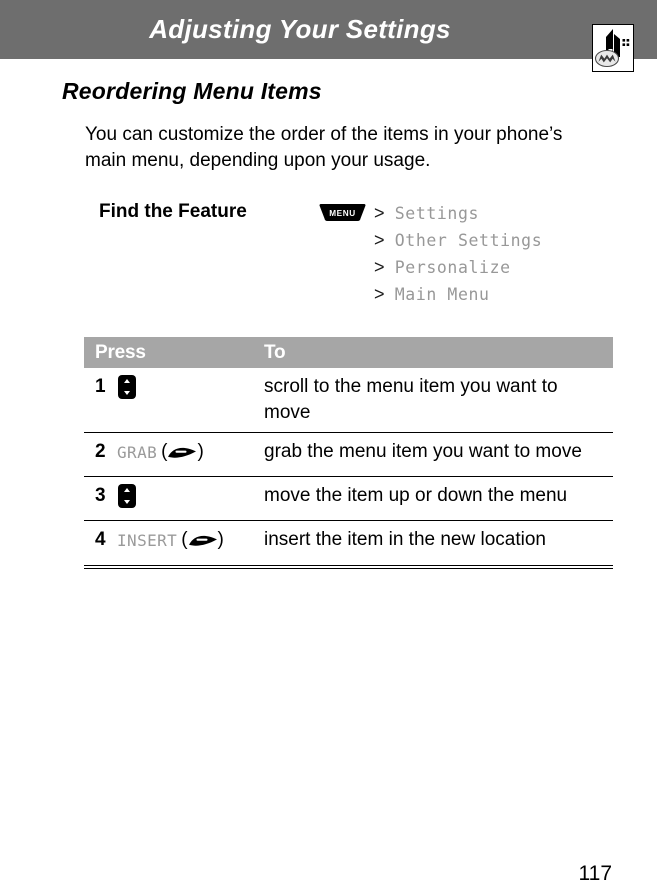  What do you see at coordinates (595, 873) in the screenshot?
I see `page-number: 117` at bounding box center [595, 873].